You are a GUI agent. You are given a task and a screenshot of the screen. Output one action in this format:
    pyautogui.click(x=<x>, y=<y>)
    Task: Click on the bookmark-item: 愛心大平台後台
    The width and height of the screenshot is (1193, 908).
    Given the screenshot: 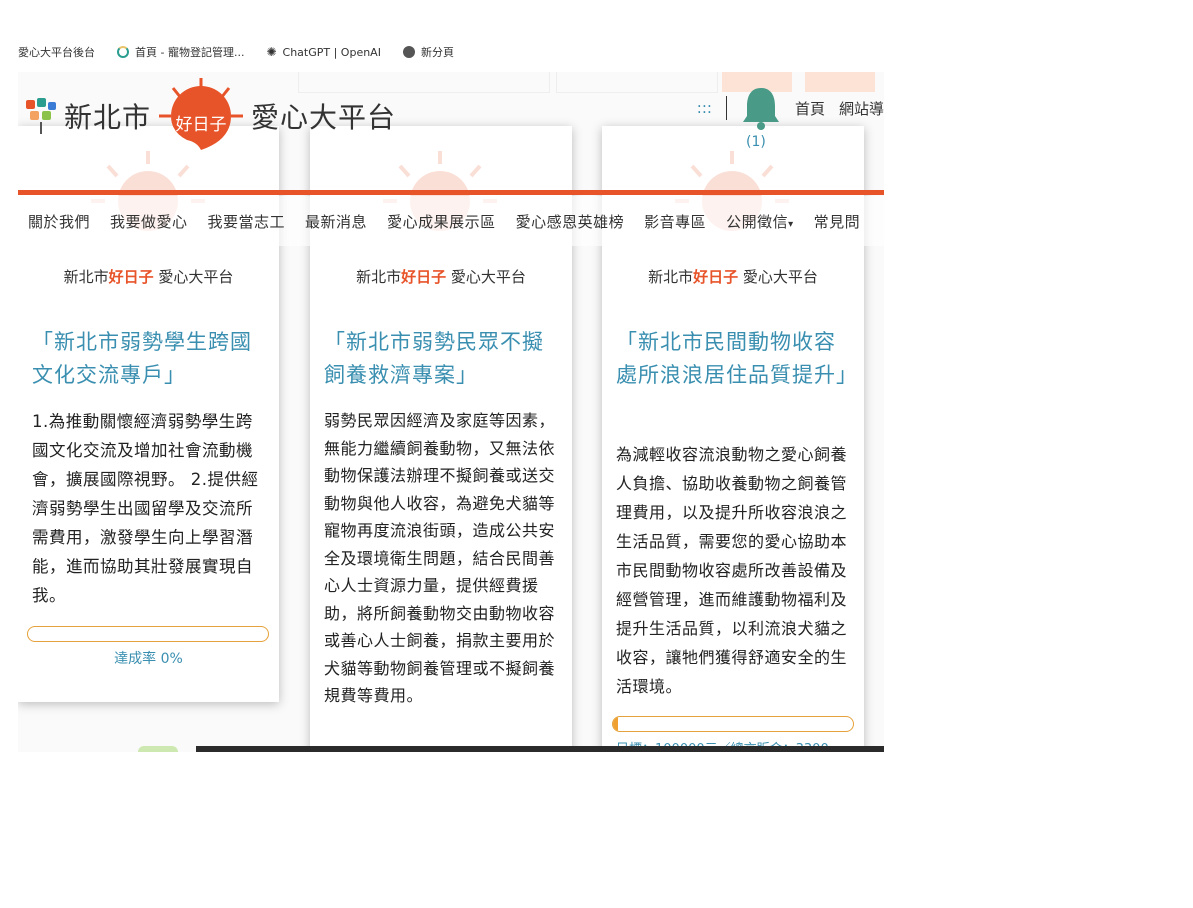 What is the action you would take?
    pyautogui.click(x=56, y=52)
    